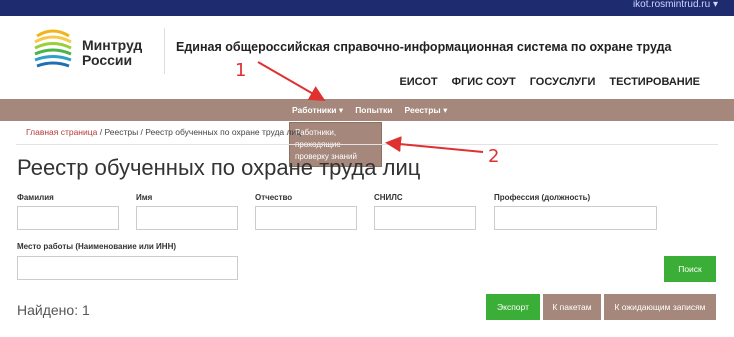 This screenshot has height=337, width=734. I want to click on export-button: Экспорт, so click(513, 307).